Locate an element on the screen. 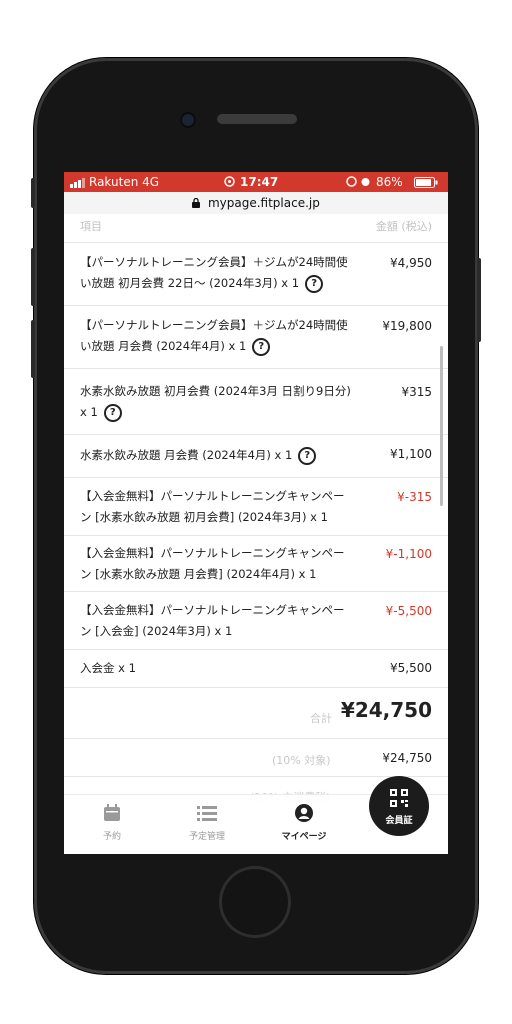  clock-icon is located at coordinates (229, 183).